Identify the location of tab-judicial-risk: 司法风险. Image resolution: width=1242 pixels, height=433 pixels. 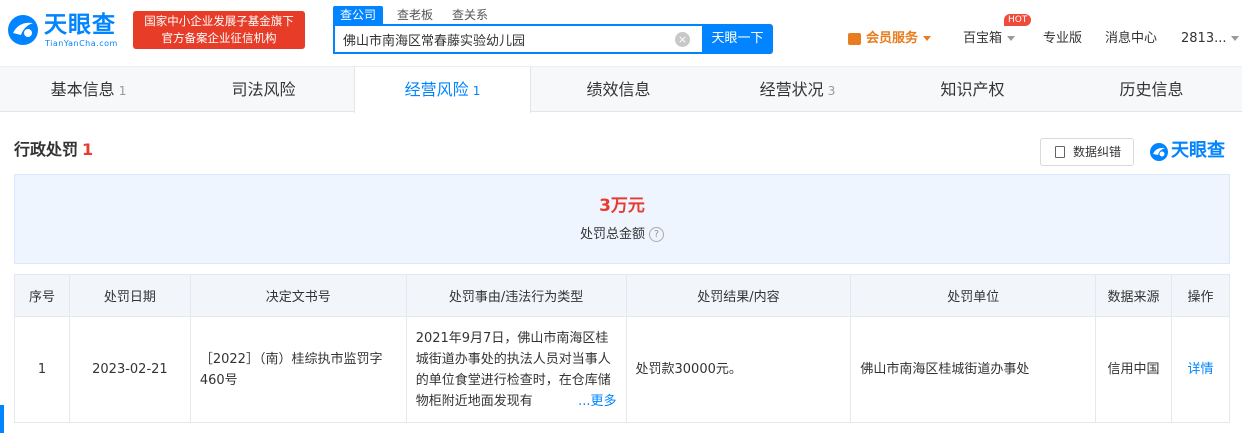
(265, 89).